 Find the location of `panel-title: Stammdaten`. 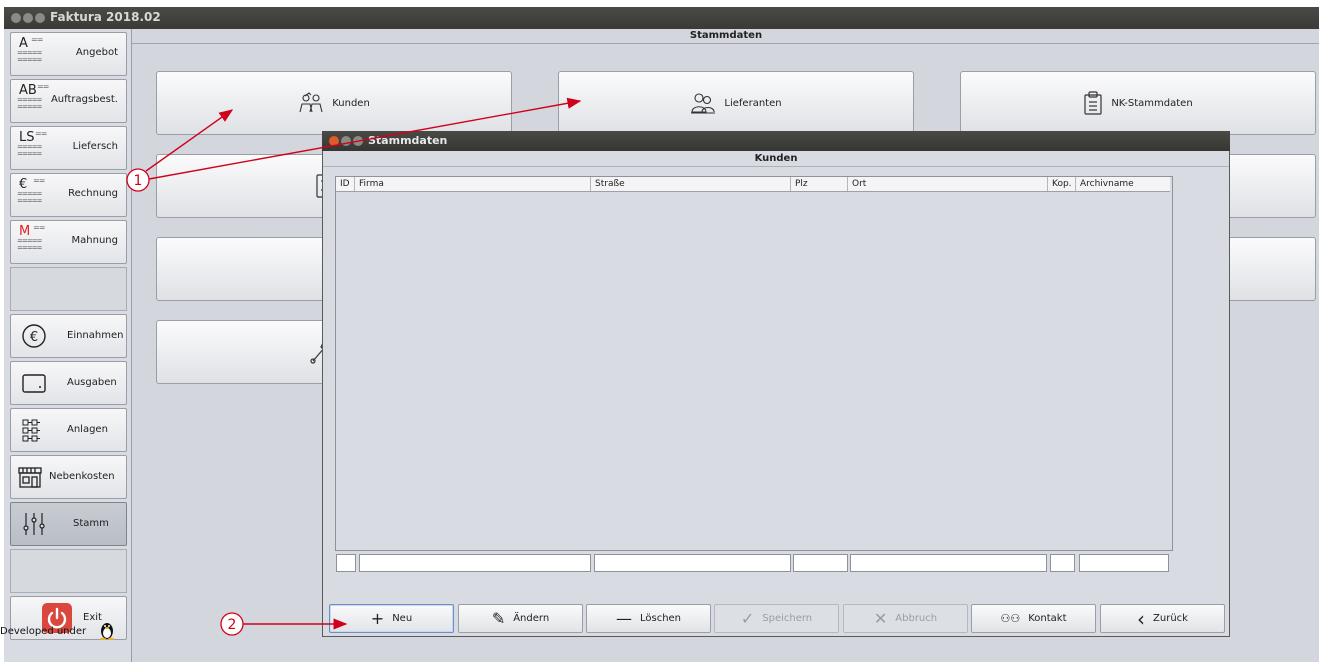

panel-title: Stammdaten is located at coordinates (725, 36).